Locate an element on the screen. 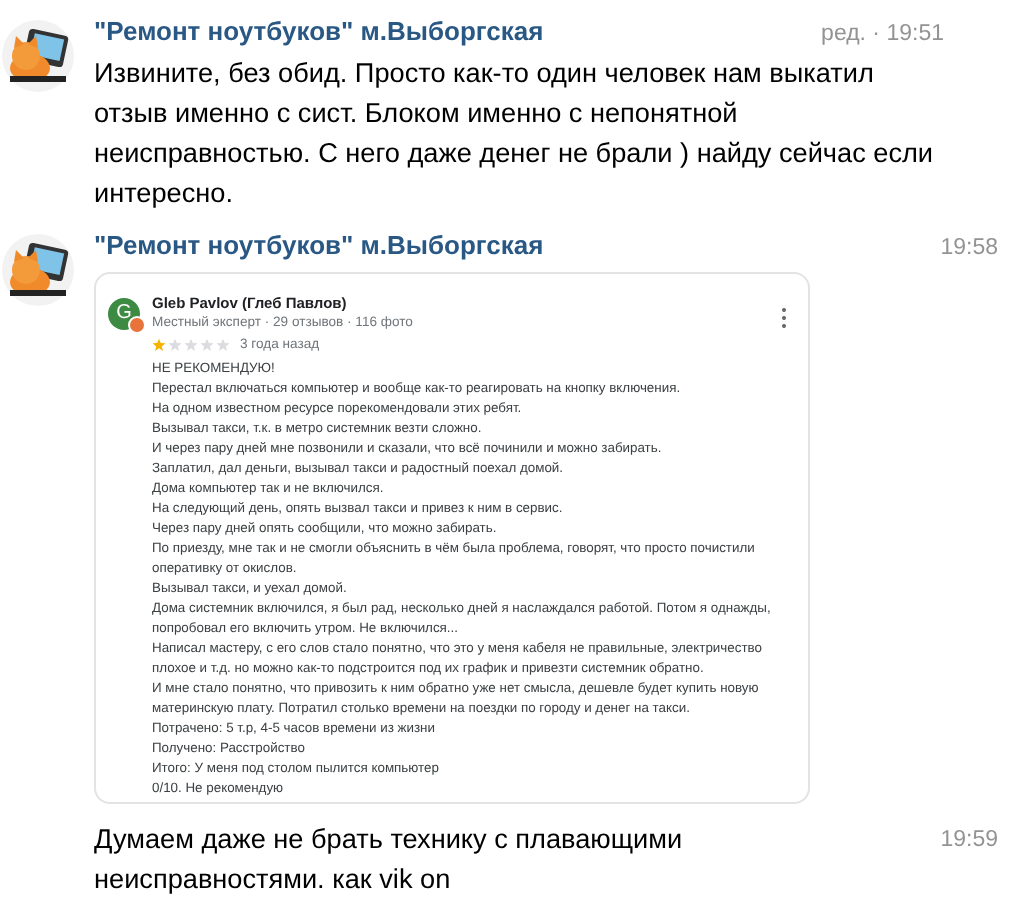  message-text: Извините, без обид. Просто как-то один человек нам выкатил отзыв именно с сист. Блоком именно с непонятной неисправностью. С него даже денег не брали ) найду сейчас если интересно. is located at coordinates (515, 134).